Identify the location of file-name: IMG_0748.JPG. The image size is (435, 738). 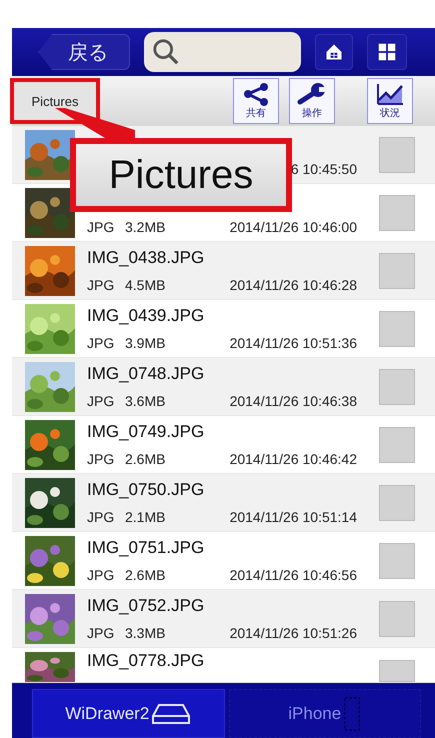
(146, 373).